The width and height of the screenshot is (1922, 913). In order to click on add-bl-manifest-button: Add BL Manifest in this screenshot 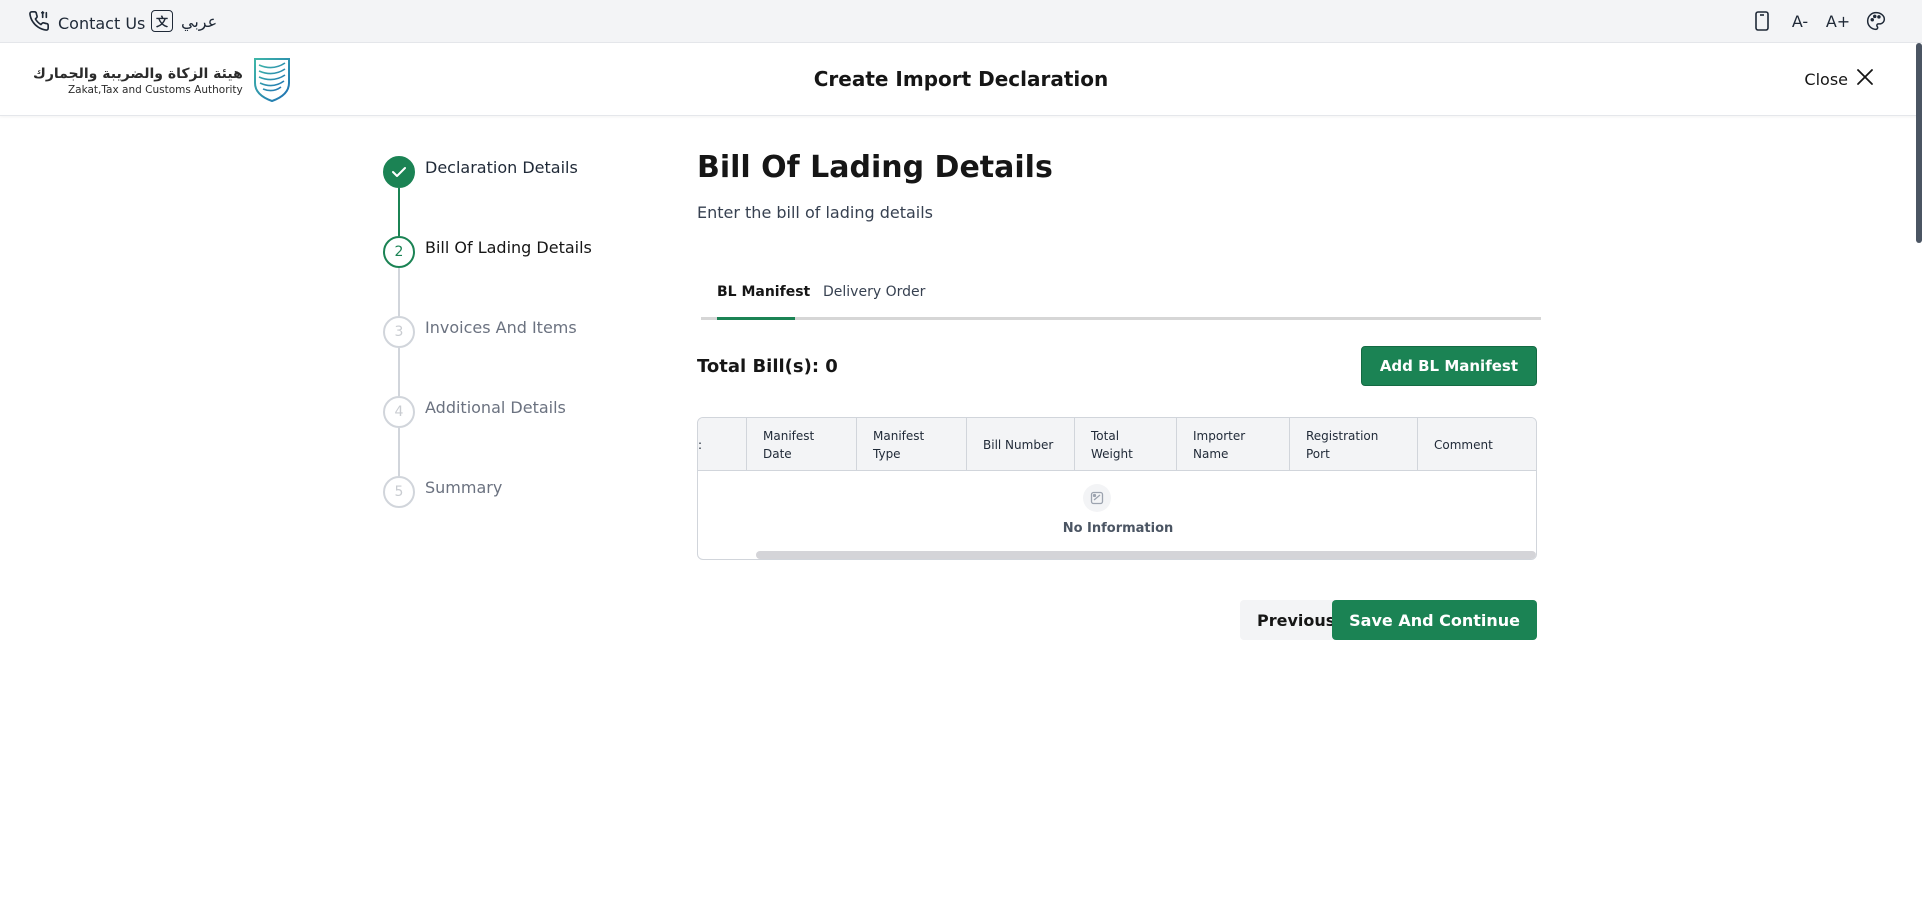, I will do `click(1448, 366)`.